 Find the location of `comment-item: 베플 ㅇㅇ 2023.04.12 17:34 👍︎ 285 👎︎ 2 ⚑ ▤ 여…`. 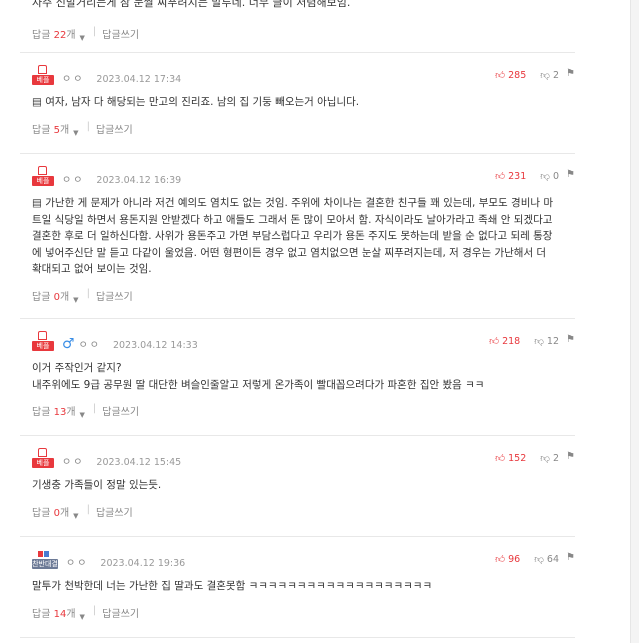

comment-item: 베플 ㅇㅇ 2023.04.12 17:34 👍︎ 285 👎︎ 2 ⚑ ▤ 여… is located at coordinates (297, 103).